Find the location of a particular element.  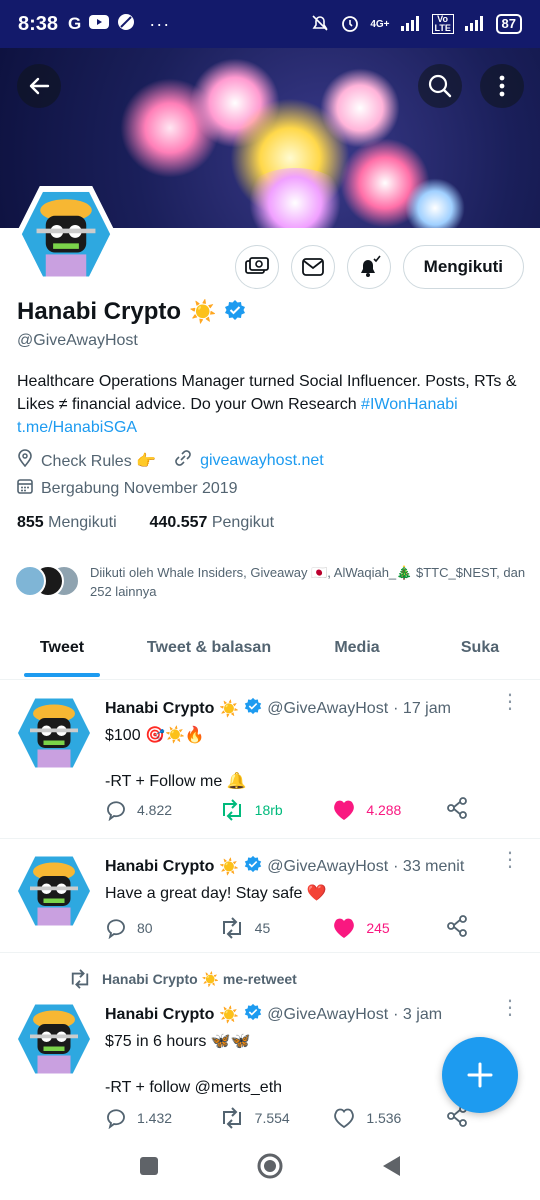

retweet-button: 45 is located at coordinates (269, 927).